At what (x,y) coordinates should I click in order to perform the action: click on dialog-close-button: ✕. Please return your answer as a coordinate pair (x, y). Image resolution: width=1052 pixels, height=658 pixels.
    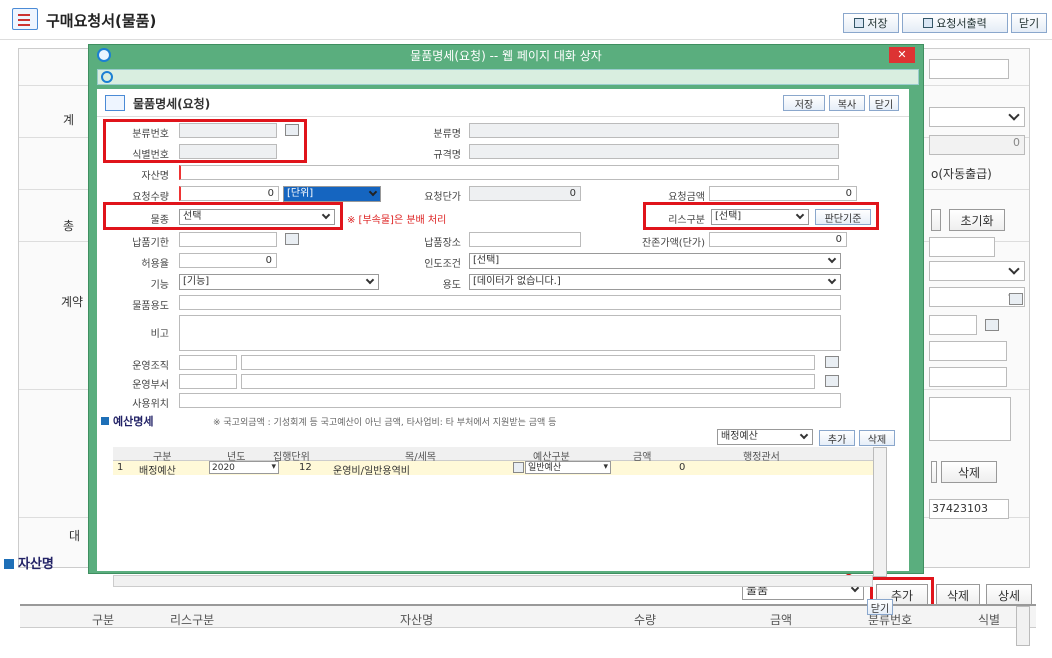
    Looking at the image, I should click on (902, 55).